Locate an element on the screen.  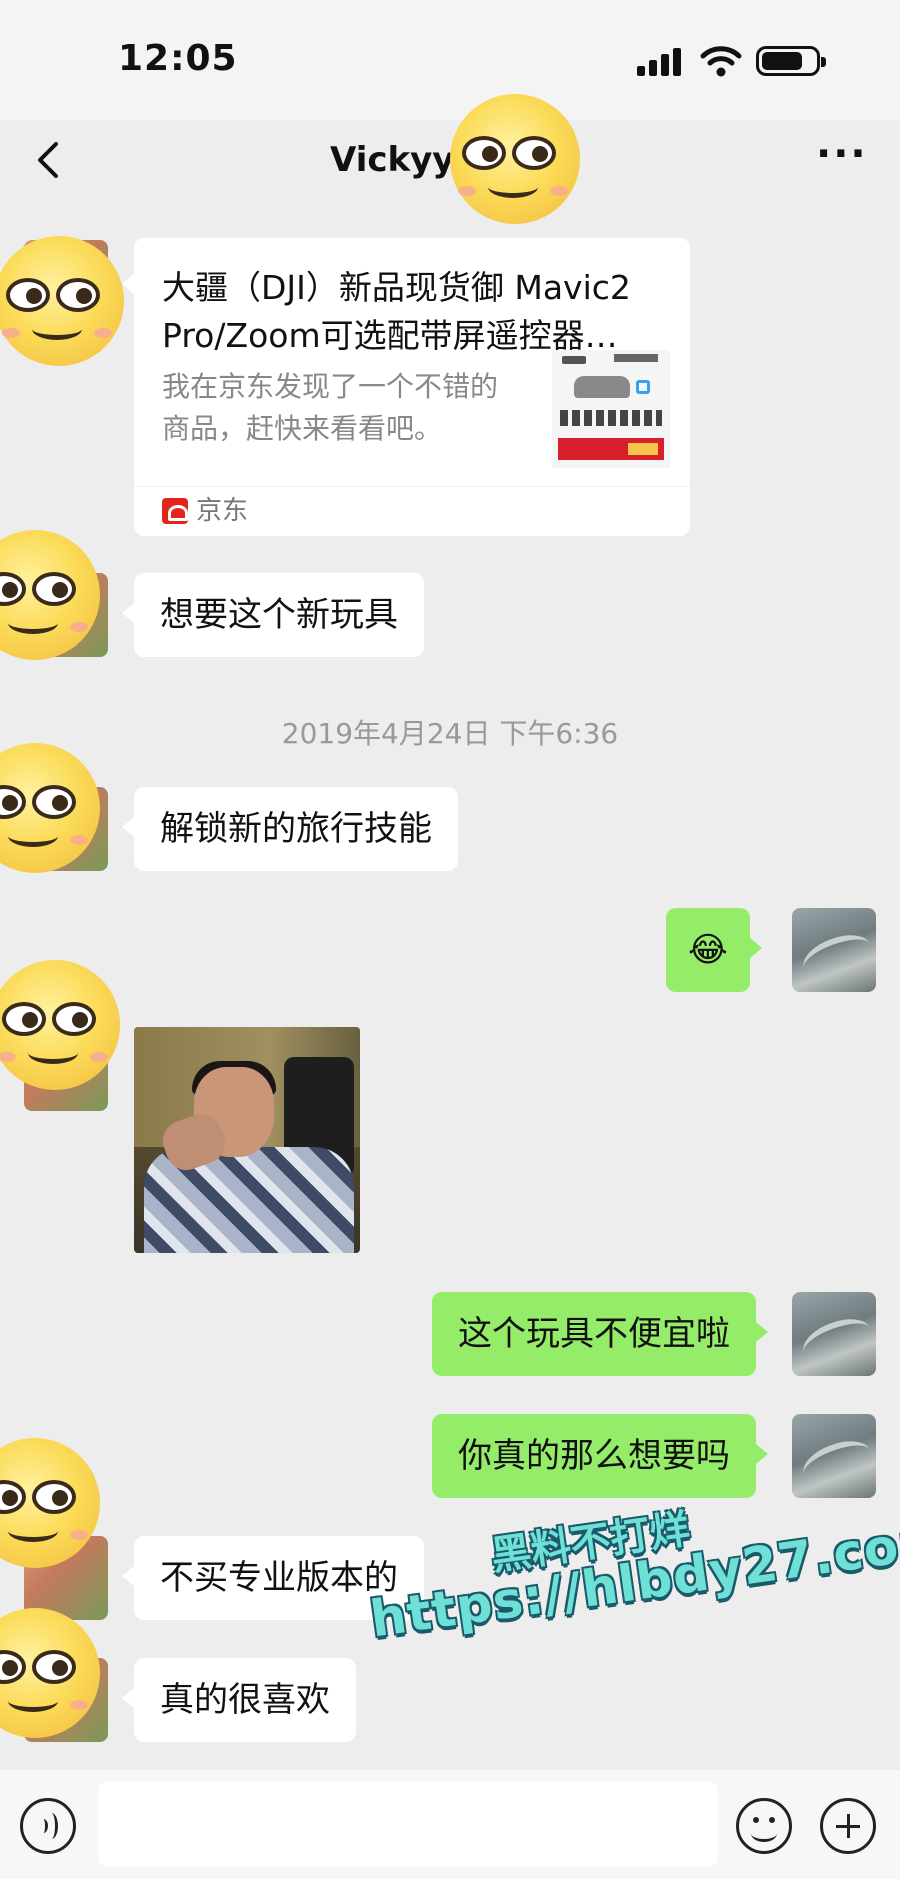
jd-logo-icon is located at coordinates (175, 511).